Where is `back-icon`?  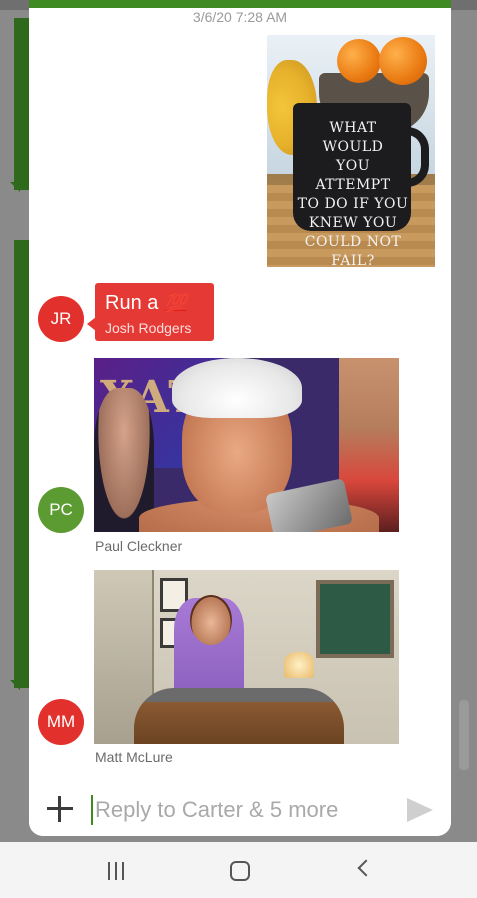 back-icon is located at coordinates (366, 868).